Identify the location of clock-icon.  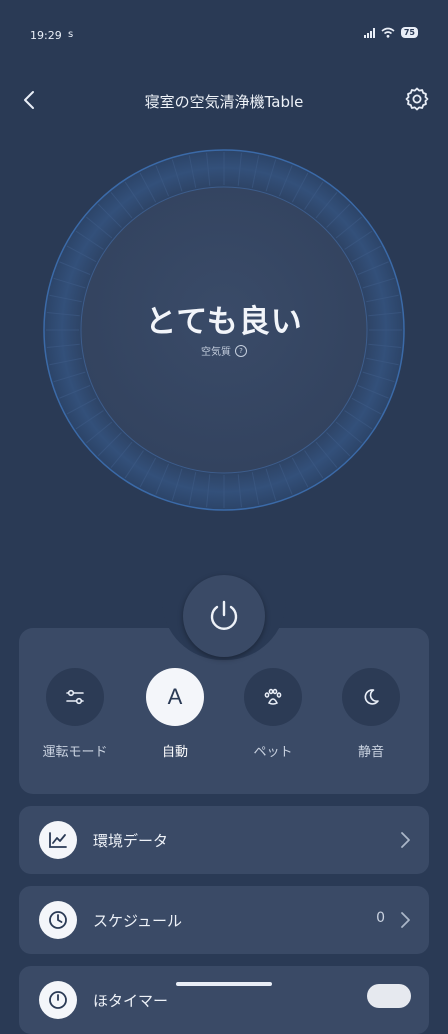
(58, 920).